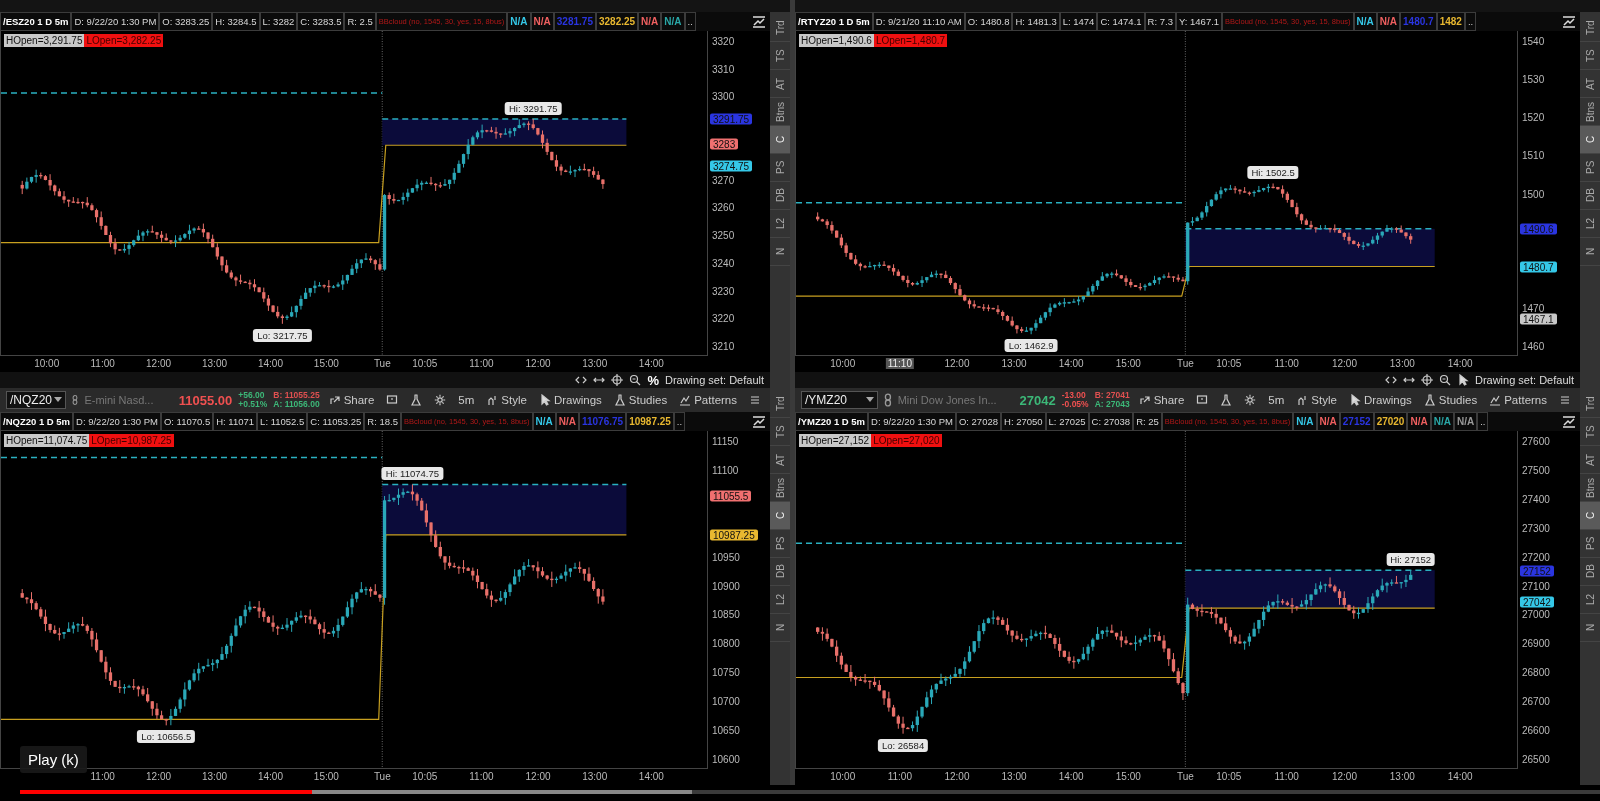 This screenshot has width=1600, height=801. I want to click on quote-field: C: 1474.1, so click(1121, 21).